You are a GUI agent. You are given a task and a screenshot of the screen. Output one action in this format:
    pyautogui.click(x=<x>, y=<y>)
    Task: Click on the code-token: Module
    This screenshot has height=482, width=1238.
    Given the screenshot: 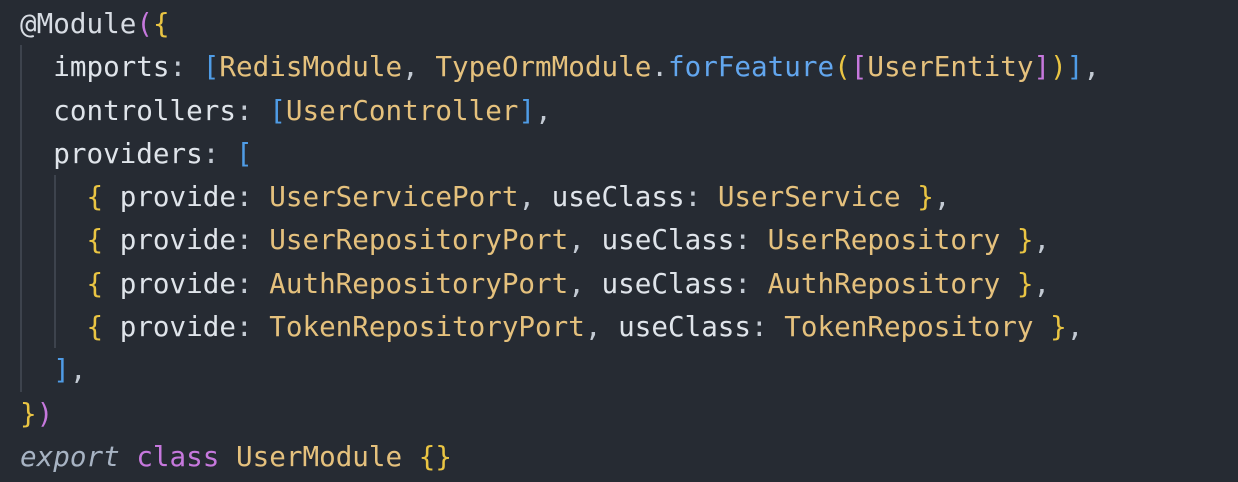 What is the action you would take?
    pyautogui.click(x=86, y=23)
    